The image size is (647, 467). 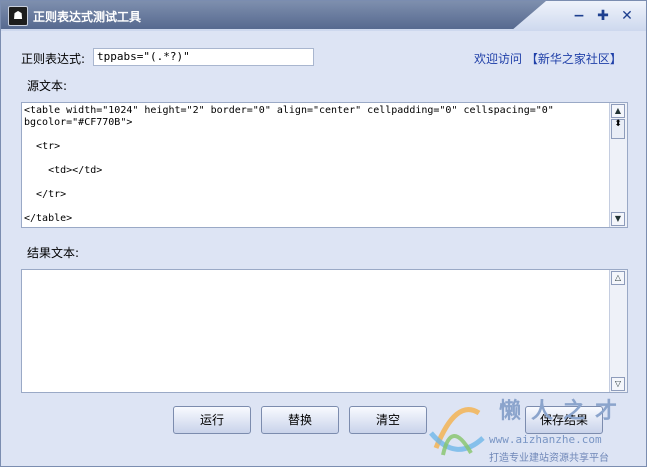 I want to click on title-bar: ☗ 正则表达式测试工具 − ✚ ✕, so click(x=323, y=16).